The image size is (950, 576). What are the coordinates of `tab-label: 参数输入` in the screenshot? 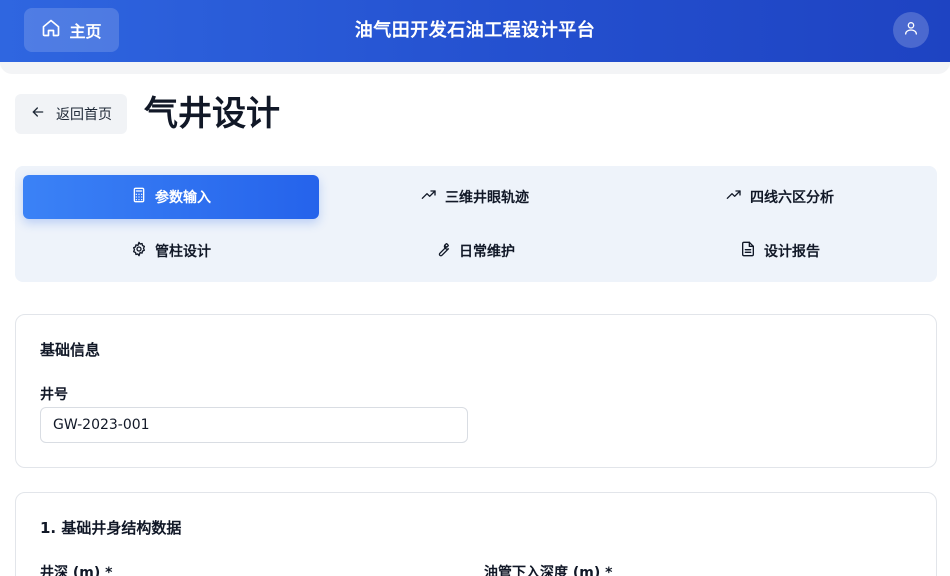 It's located at (183, 198).